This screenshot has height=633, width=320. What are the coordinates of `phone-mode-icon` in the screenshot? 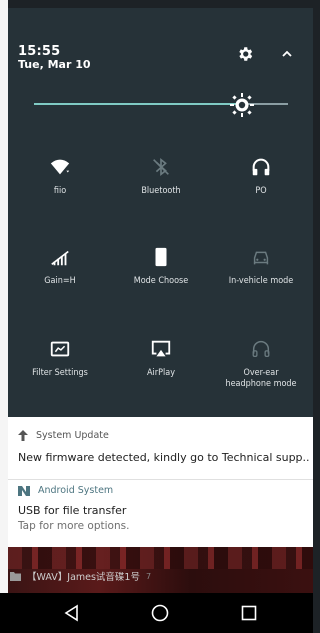 It's located at (161, 257).